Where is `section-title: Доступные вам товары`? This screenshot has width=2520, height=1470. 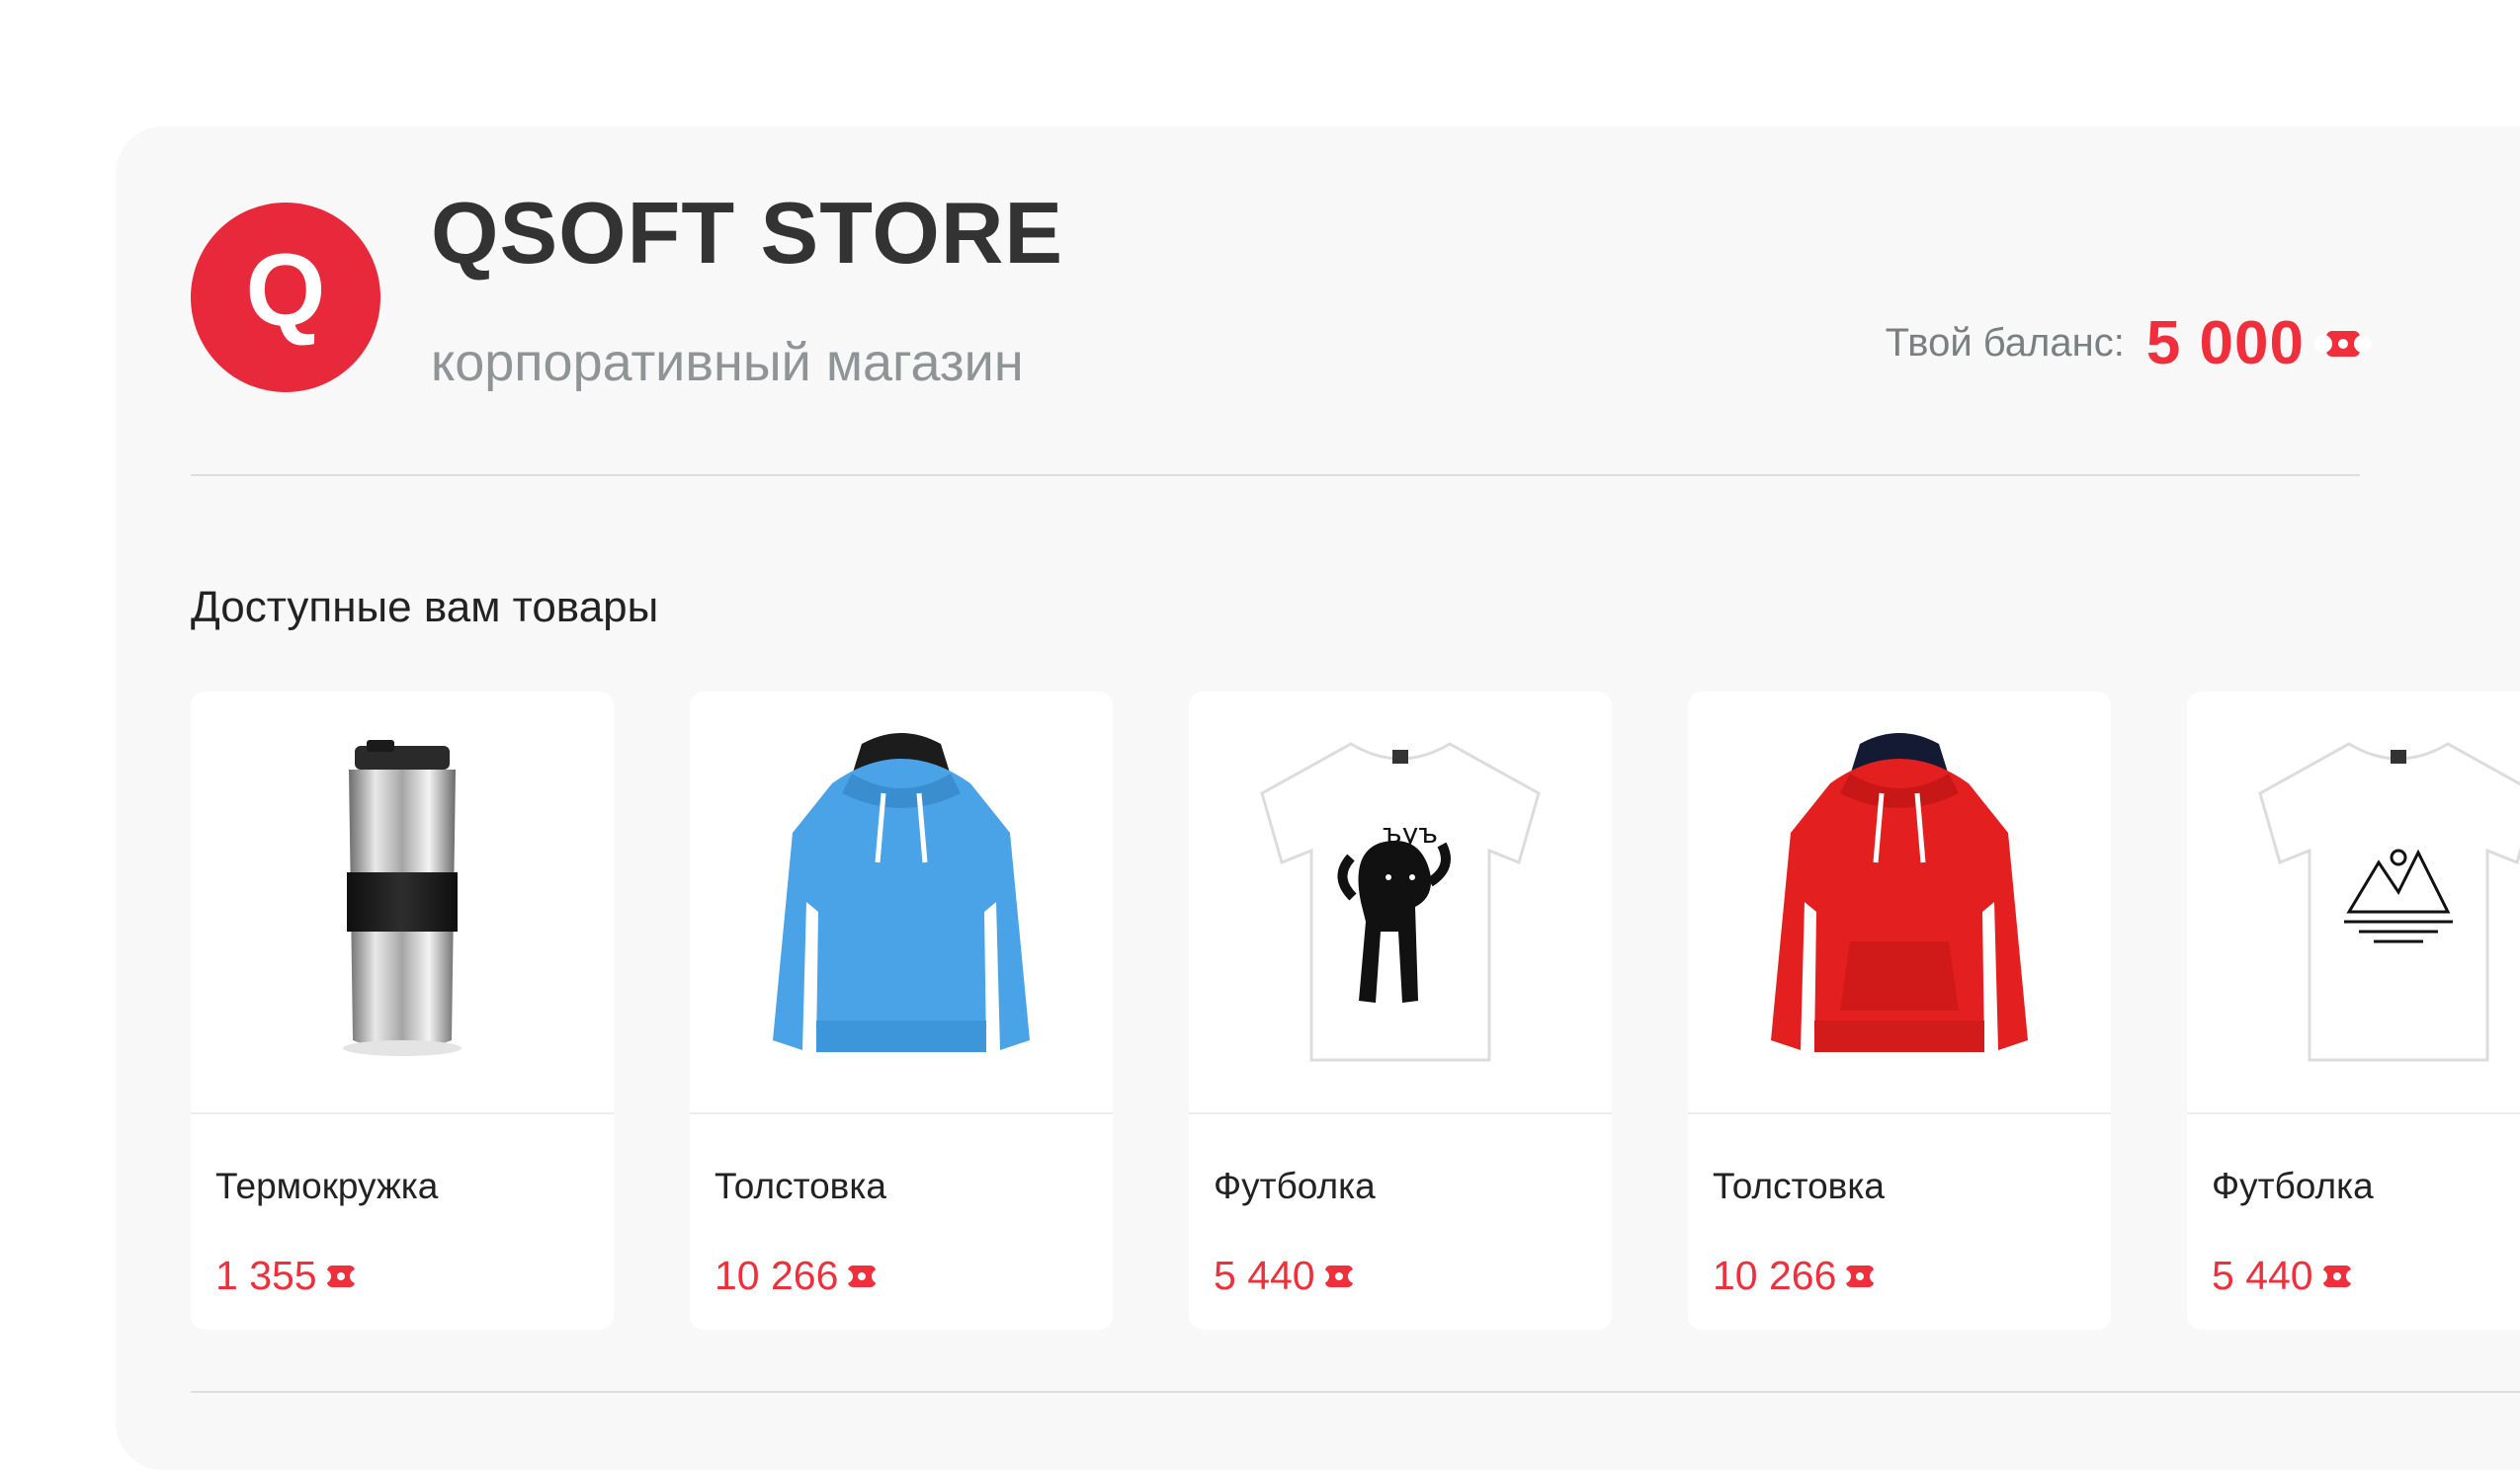
section-title: Доступные вам товары is located at coordinates (425, 607).